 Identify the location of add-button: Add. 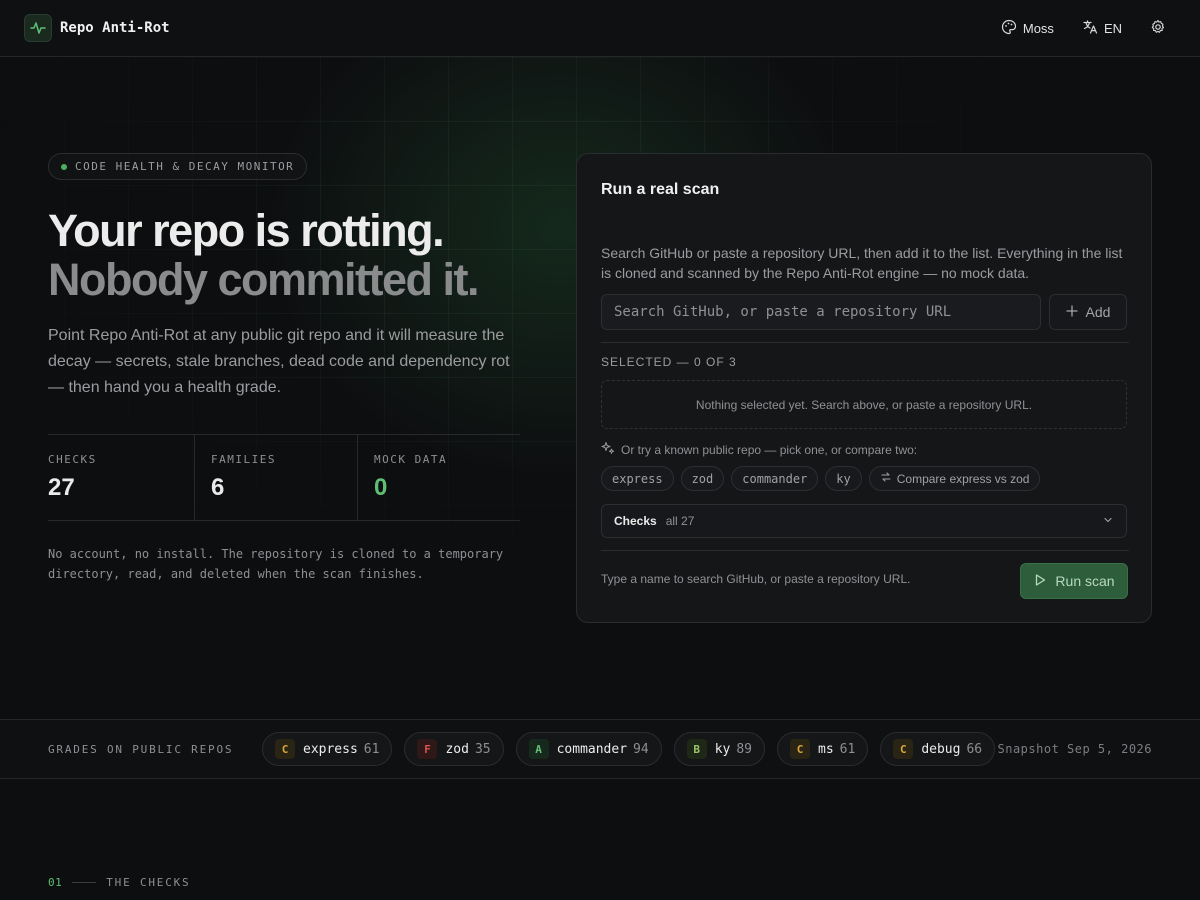
(1088, 312).